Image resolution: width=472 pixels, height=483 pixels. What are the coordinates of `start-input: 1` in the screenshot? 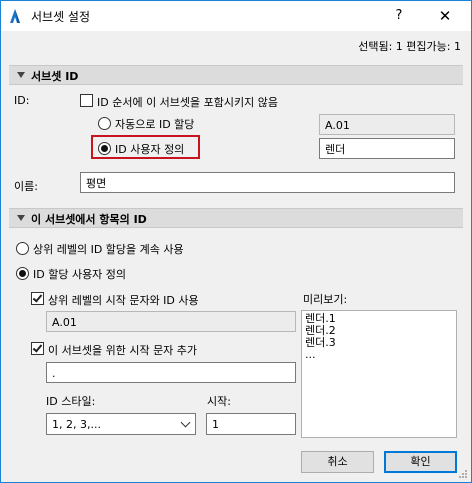 It's located at (251, 424).